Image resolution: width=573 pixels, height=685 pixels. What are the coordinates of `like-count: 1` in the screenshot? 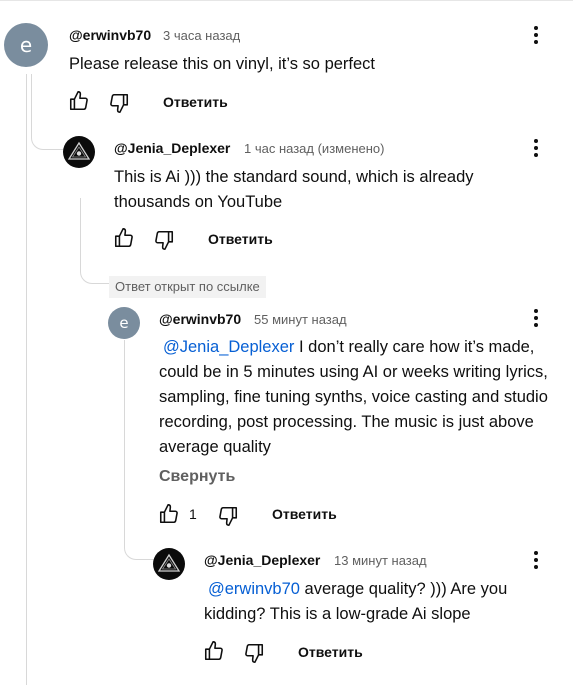 It's located at (193, 514).